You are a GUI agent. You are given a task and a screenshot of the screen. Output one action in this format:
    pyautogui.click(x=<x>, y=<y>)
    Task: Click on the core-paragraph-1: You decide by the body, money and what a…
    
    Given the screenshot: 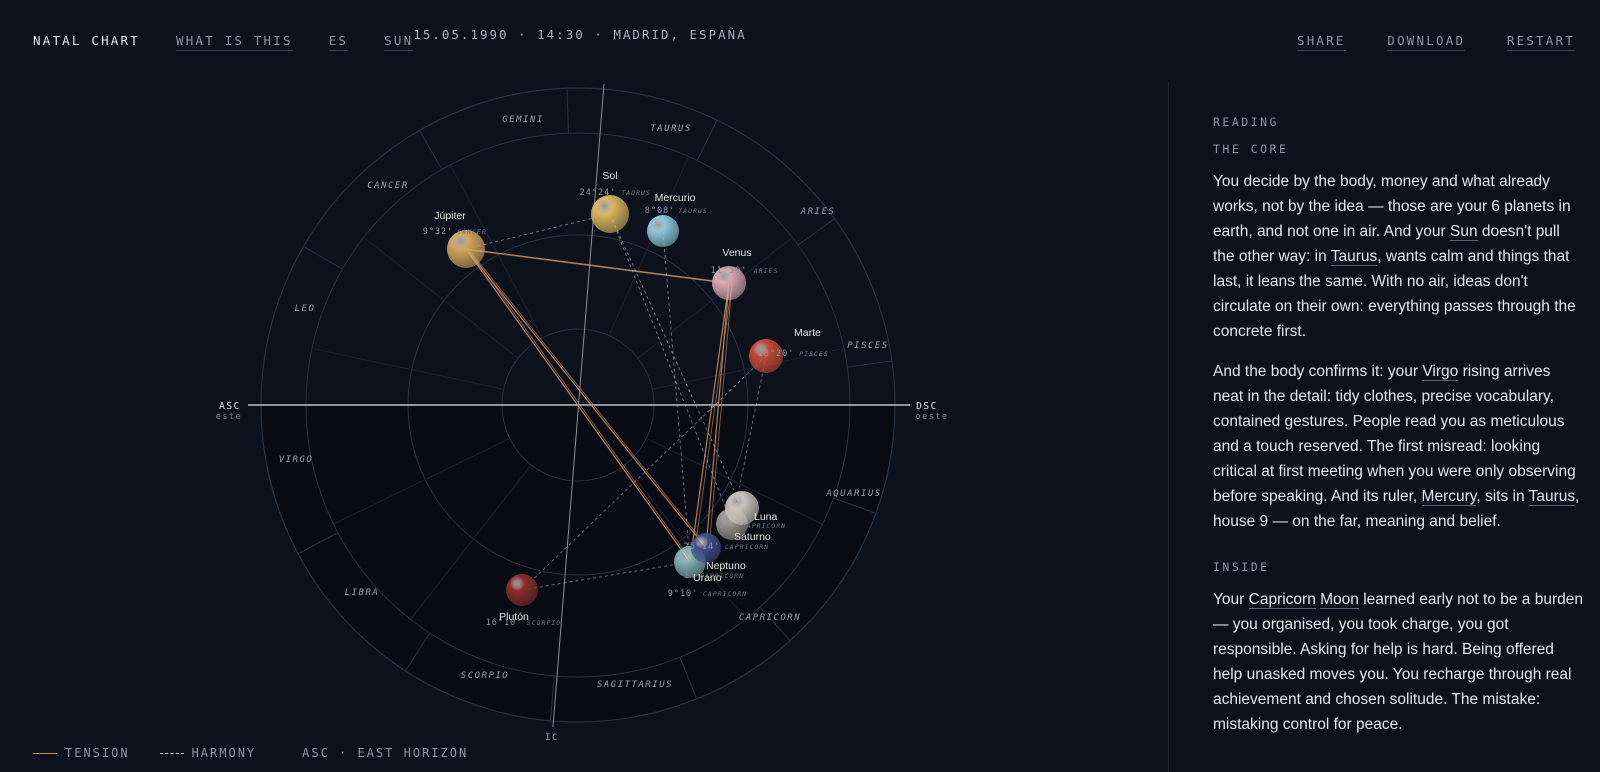 What is the action you would take?
    pyautogui.click(x=1394, y=256)
    